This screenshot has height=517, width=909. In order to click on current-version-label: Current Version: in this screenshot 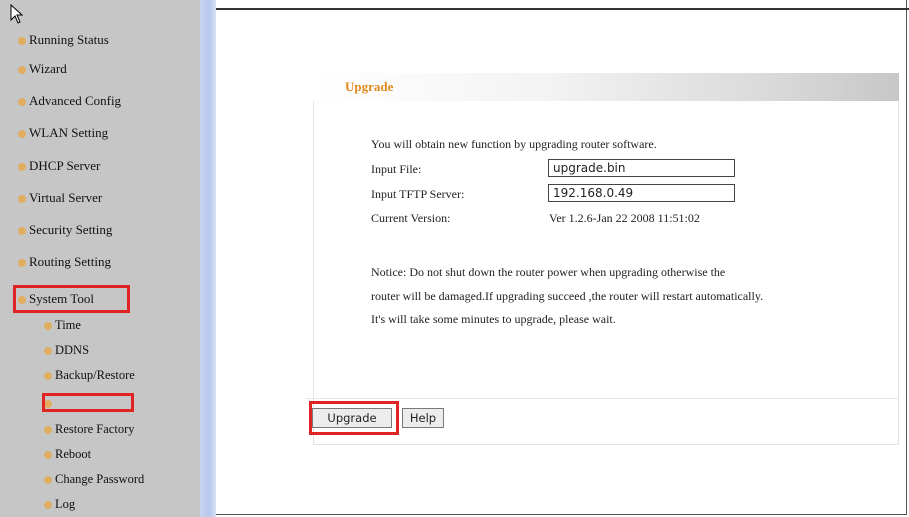, I will do `click(411, 218)`.